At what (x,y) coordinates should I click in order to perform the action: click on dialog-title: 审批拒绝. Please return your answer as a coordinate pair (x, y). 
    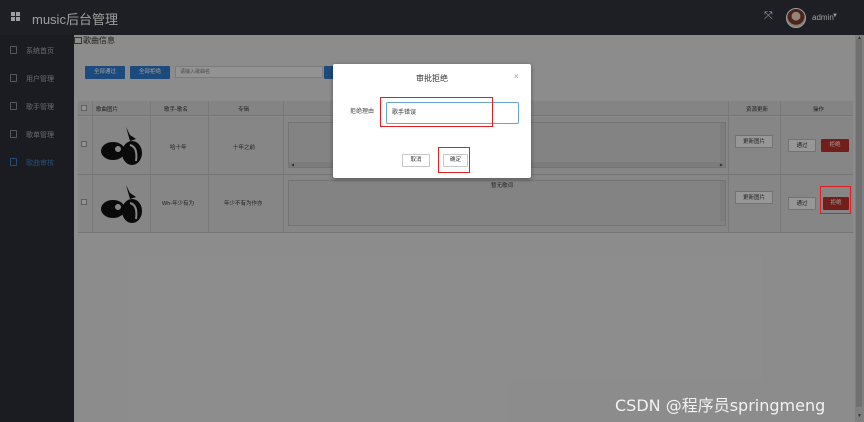
    Looking at the image, I should click on (432, 78).